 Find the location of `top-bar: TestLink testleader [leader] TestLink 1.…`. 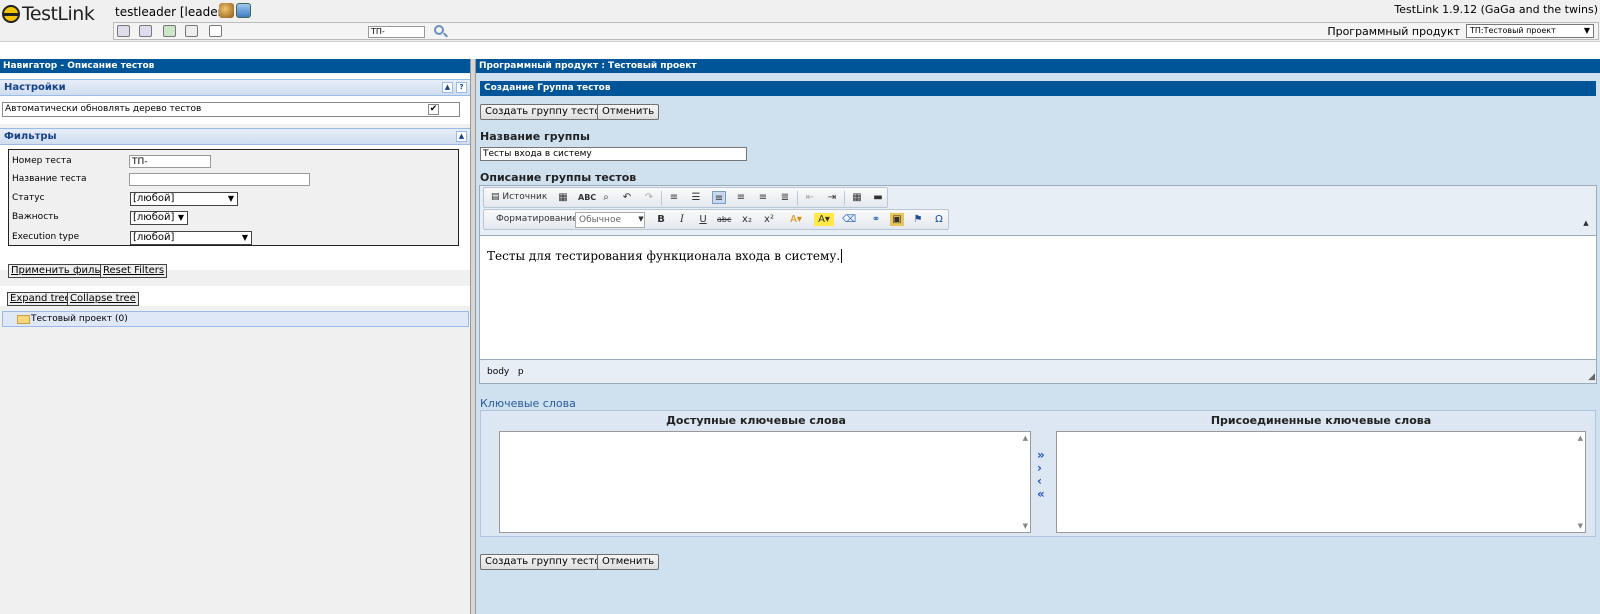

top-bar: TestLink testleader [leader] TestLink 1.… is located at coordinates (800, 21).